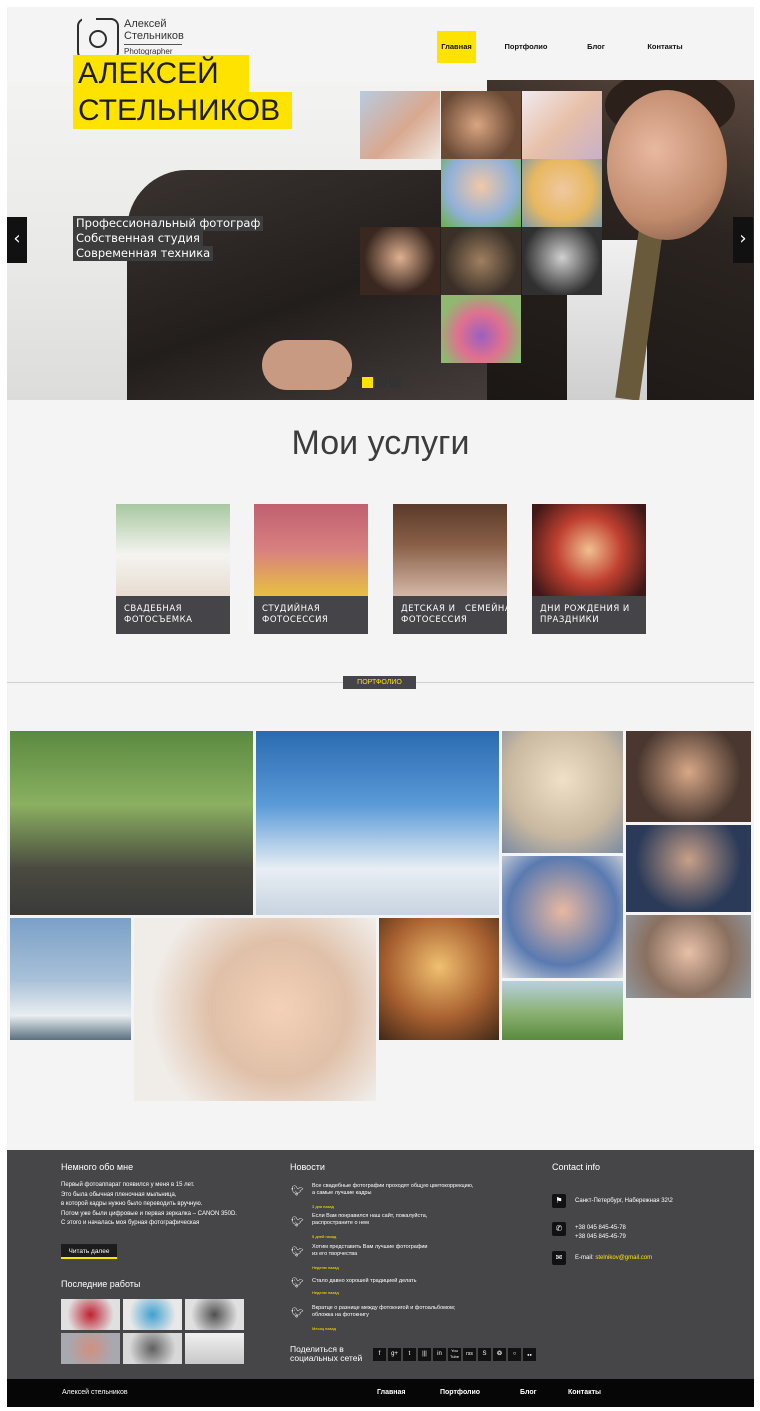 The height and width of the screenshot is (1411, 760). I want to click on email-link: stelnikov@gmail.com, so click(623, 1258).